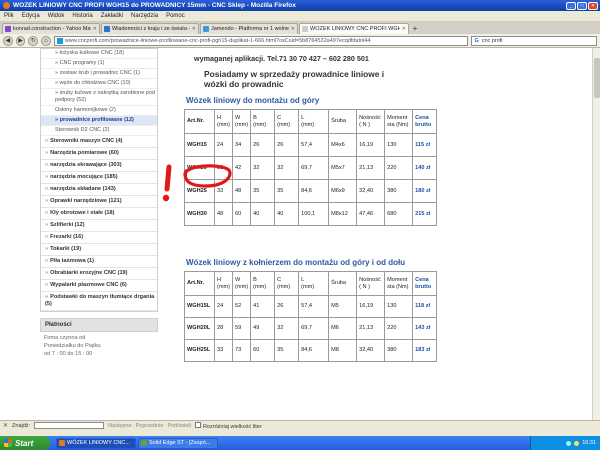 Image resolution: width=600 pixels, height=450 pixels. Describe the element at coordinates (31, 16) in the screenshot. I see `menu-edycja: Edycja` at that location.